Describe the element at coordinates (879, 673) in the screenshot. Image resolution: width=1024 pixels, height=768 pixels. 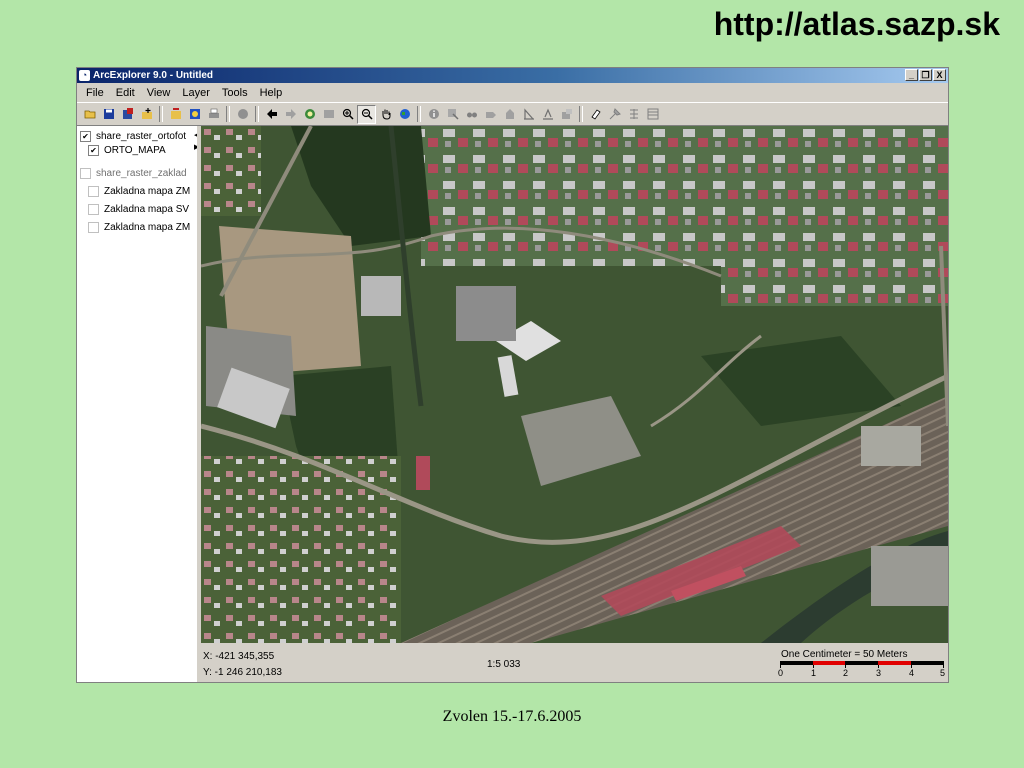
I see `scalebar-label: 3` at that location.